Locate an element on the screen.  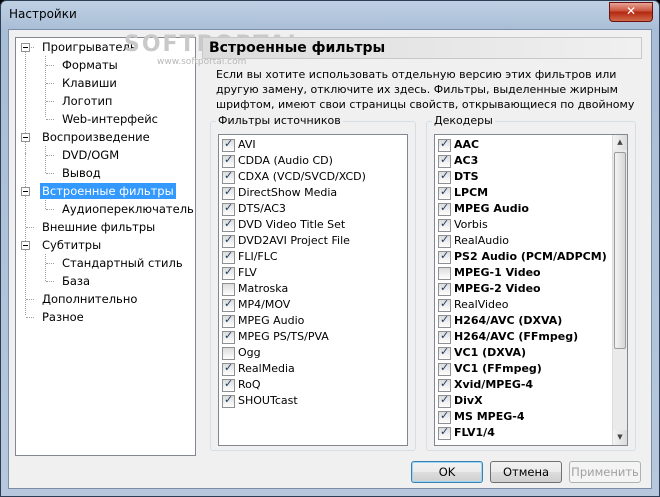
source-filter-row: AVI is located at coordinates (239, 145).